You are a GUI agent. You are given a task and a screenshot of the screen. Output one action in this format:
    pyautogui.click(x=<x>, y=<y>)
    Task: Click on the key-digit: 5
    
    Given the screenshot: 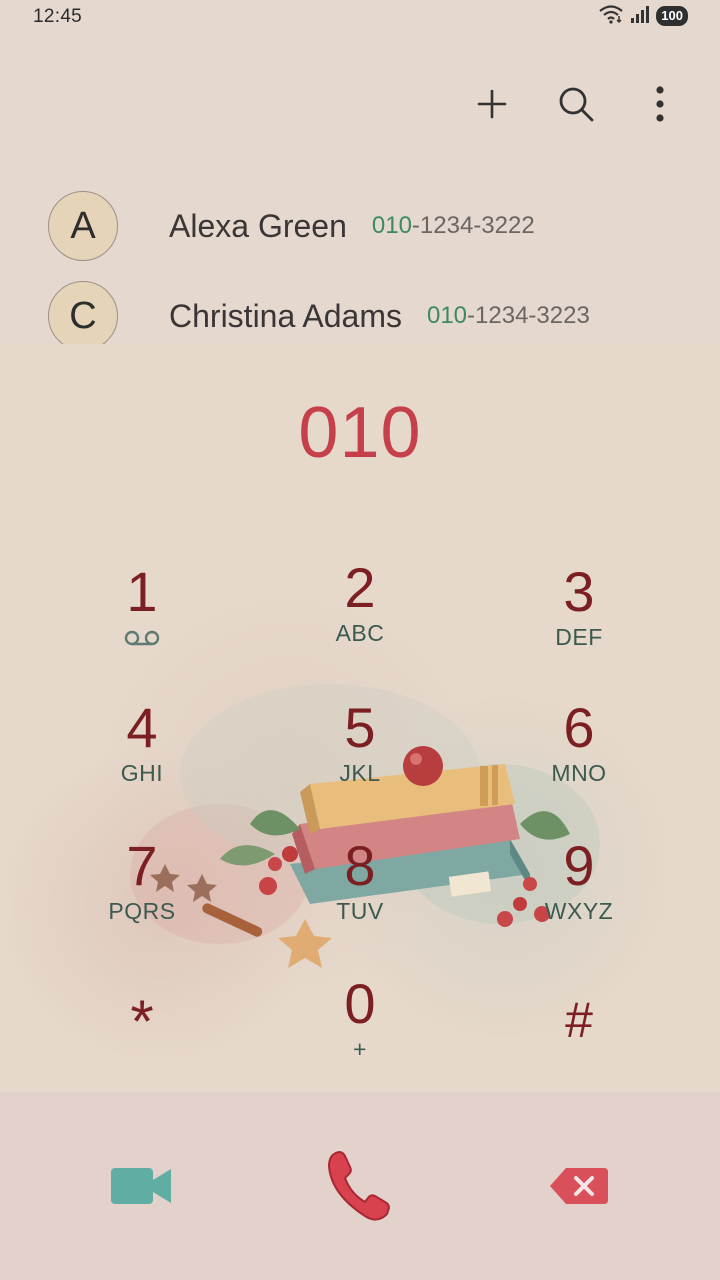 What is the action you would take?
    pyautogui.click(x=360, y=727)
    